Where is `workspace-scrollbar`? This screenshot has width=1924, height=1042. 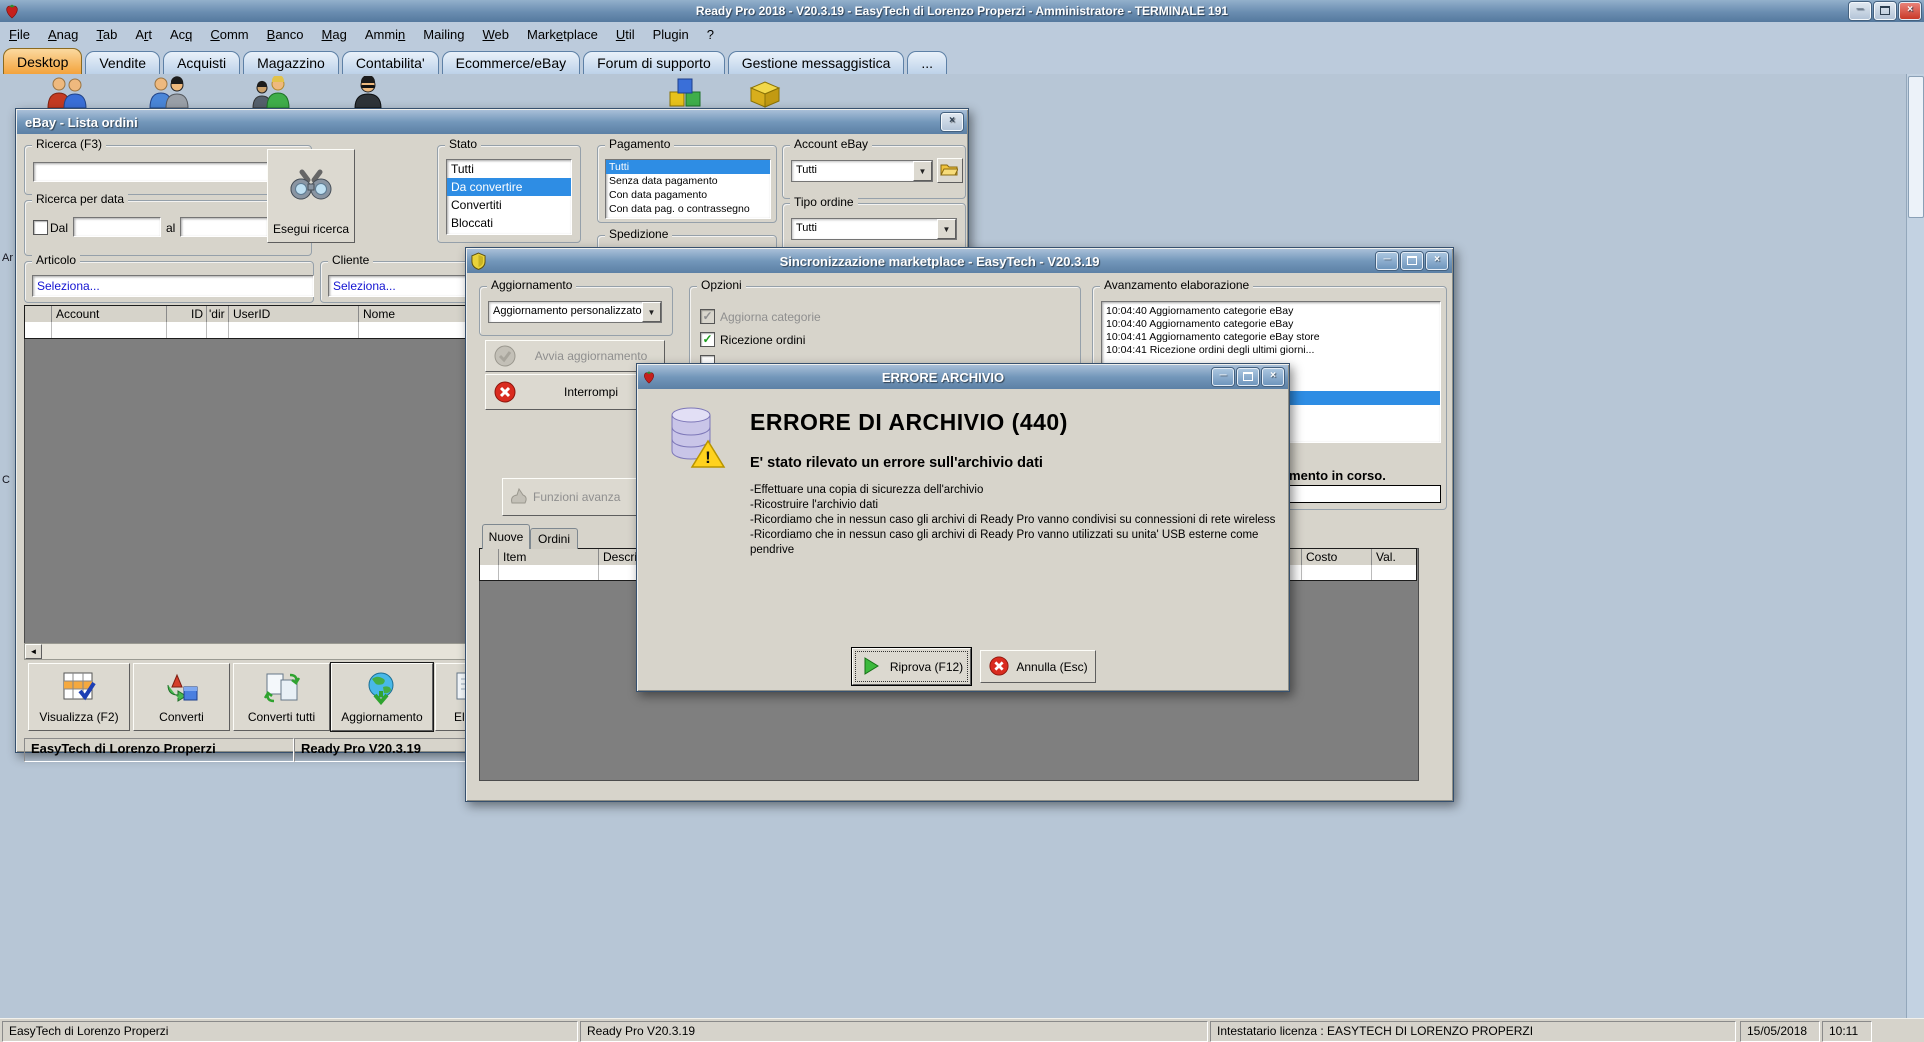
workspace-scrollbar is located at coordinates (1915, 546).